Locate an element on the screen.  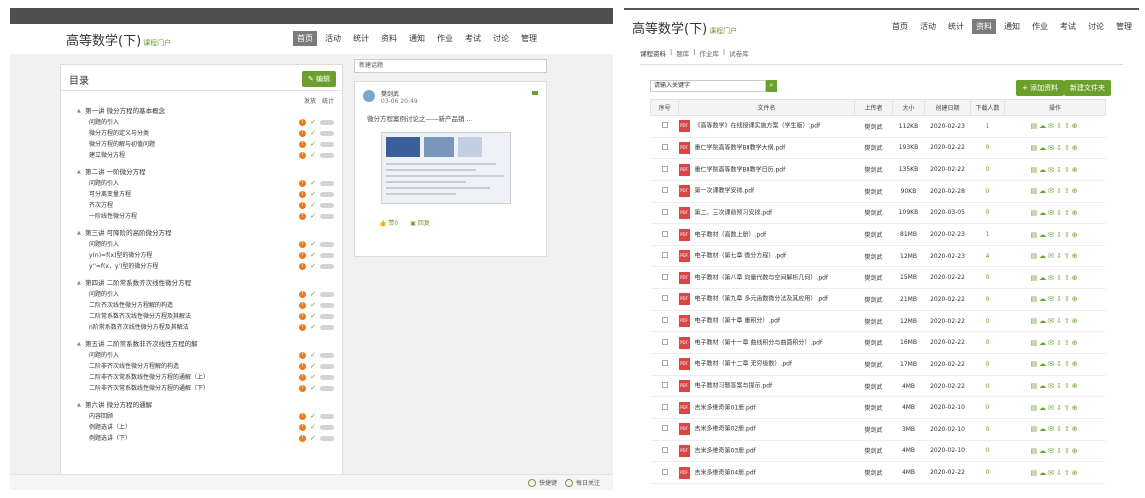
section-item: 内容回顾! ✓ is located at coordinates (205, 416).